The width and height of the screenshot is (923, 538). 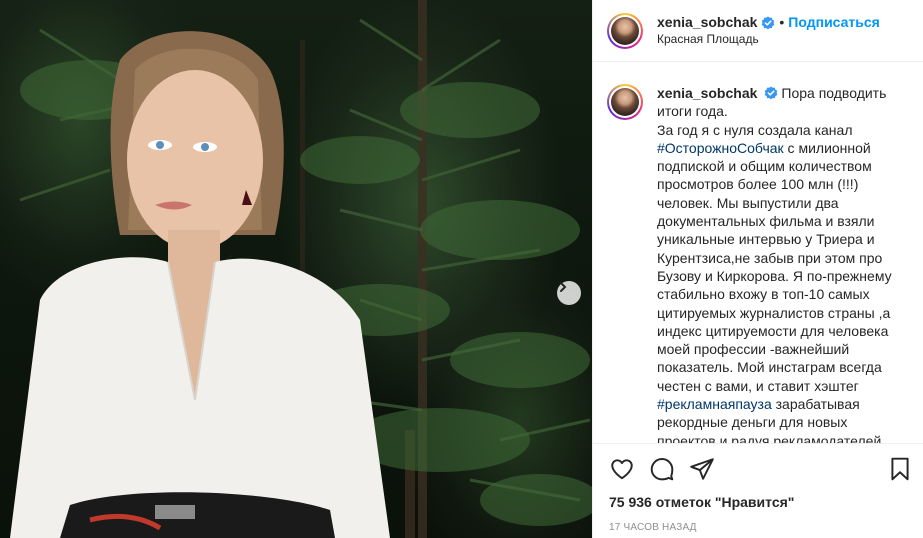 I want to click on likes-count: 75 936 отметок "Нравится", so click(x=758, y=504).